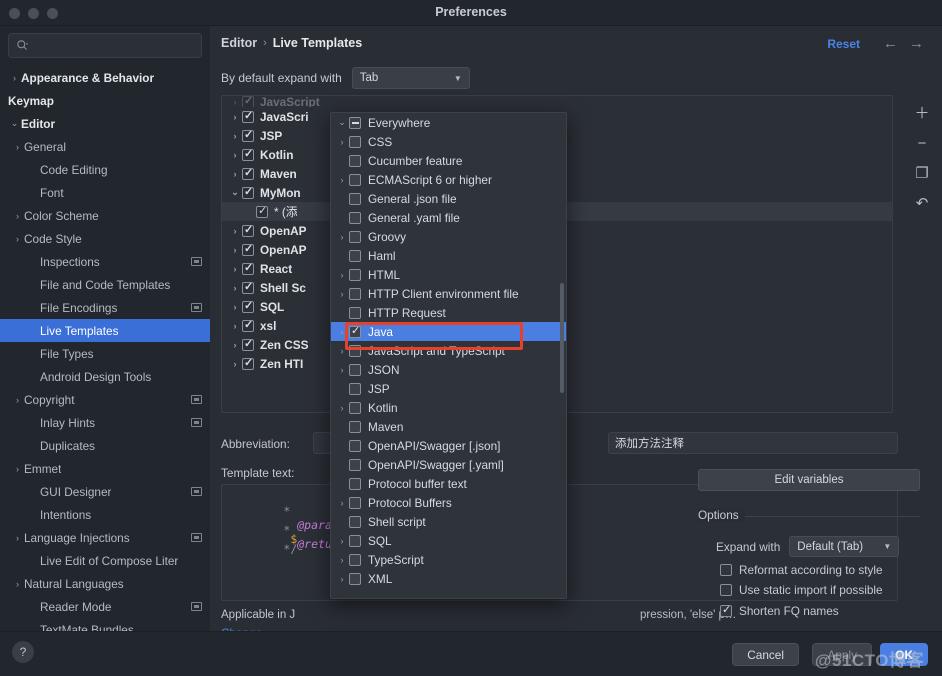 The height and width of the screenshot is (676, 942). I want to click on description-input, so click(753, 443).